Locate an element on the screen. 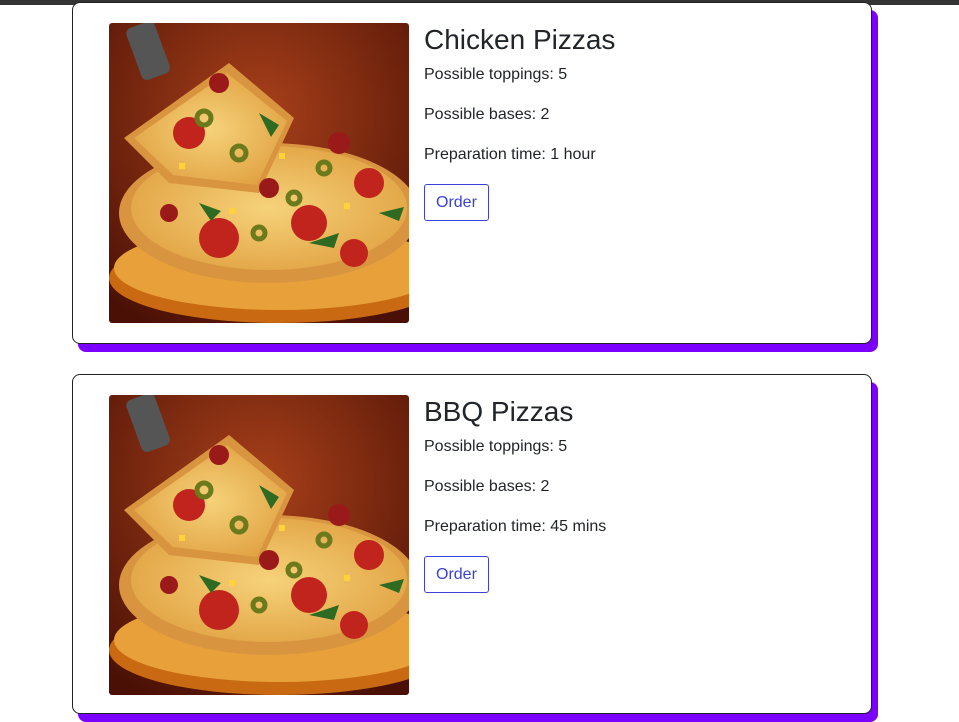  card-title: BBQ Pizzas is located at coordinates (499, 411).